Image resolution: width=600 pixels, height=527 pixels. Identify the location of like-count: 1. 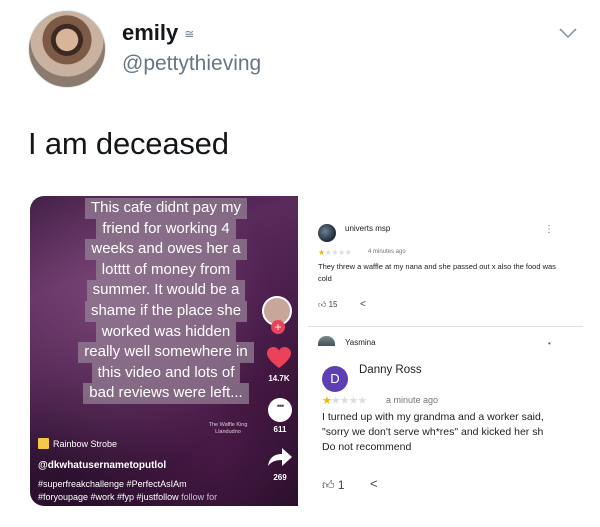
(341, 485).